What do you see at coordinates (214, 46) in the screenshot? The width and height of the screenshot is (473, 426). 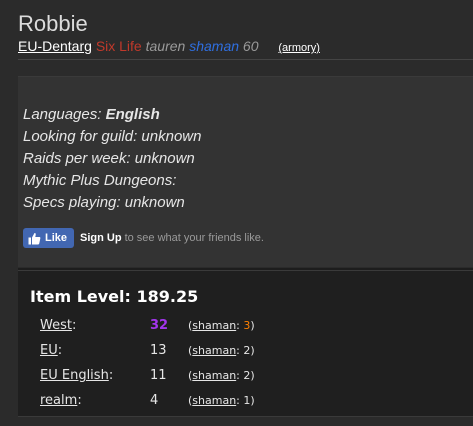 I see `character-class: shaman` at bounding box center [214, 46].